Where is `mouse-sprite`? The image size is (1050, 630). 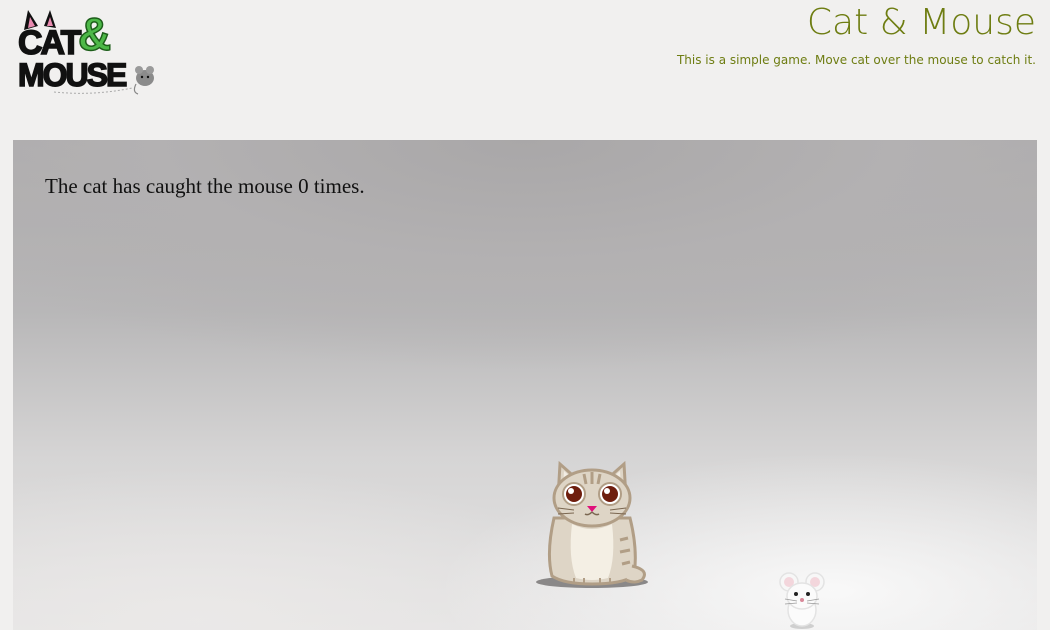
mouse-sprite is located at coordinates (802, 601).